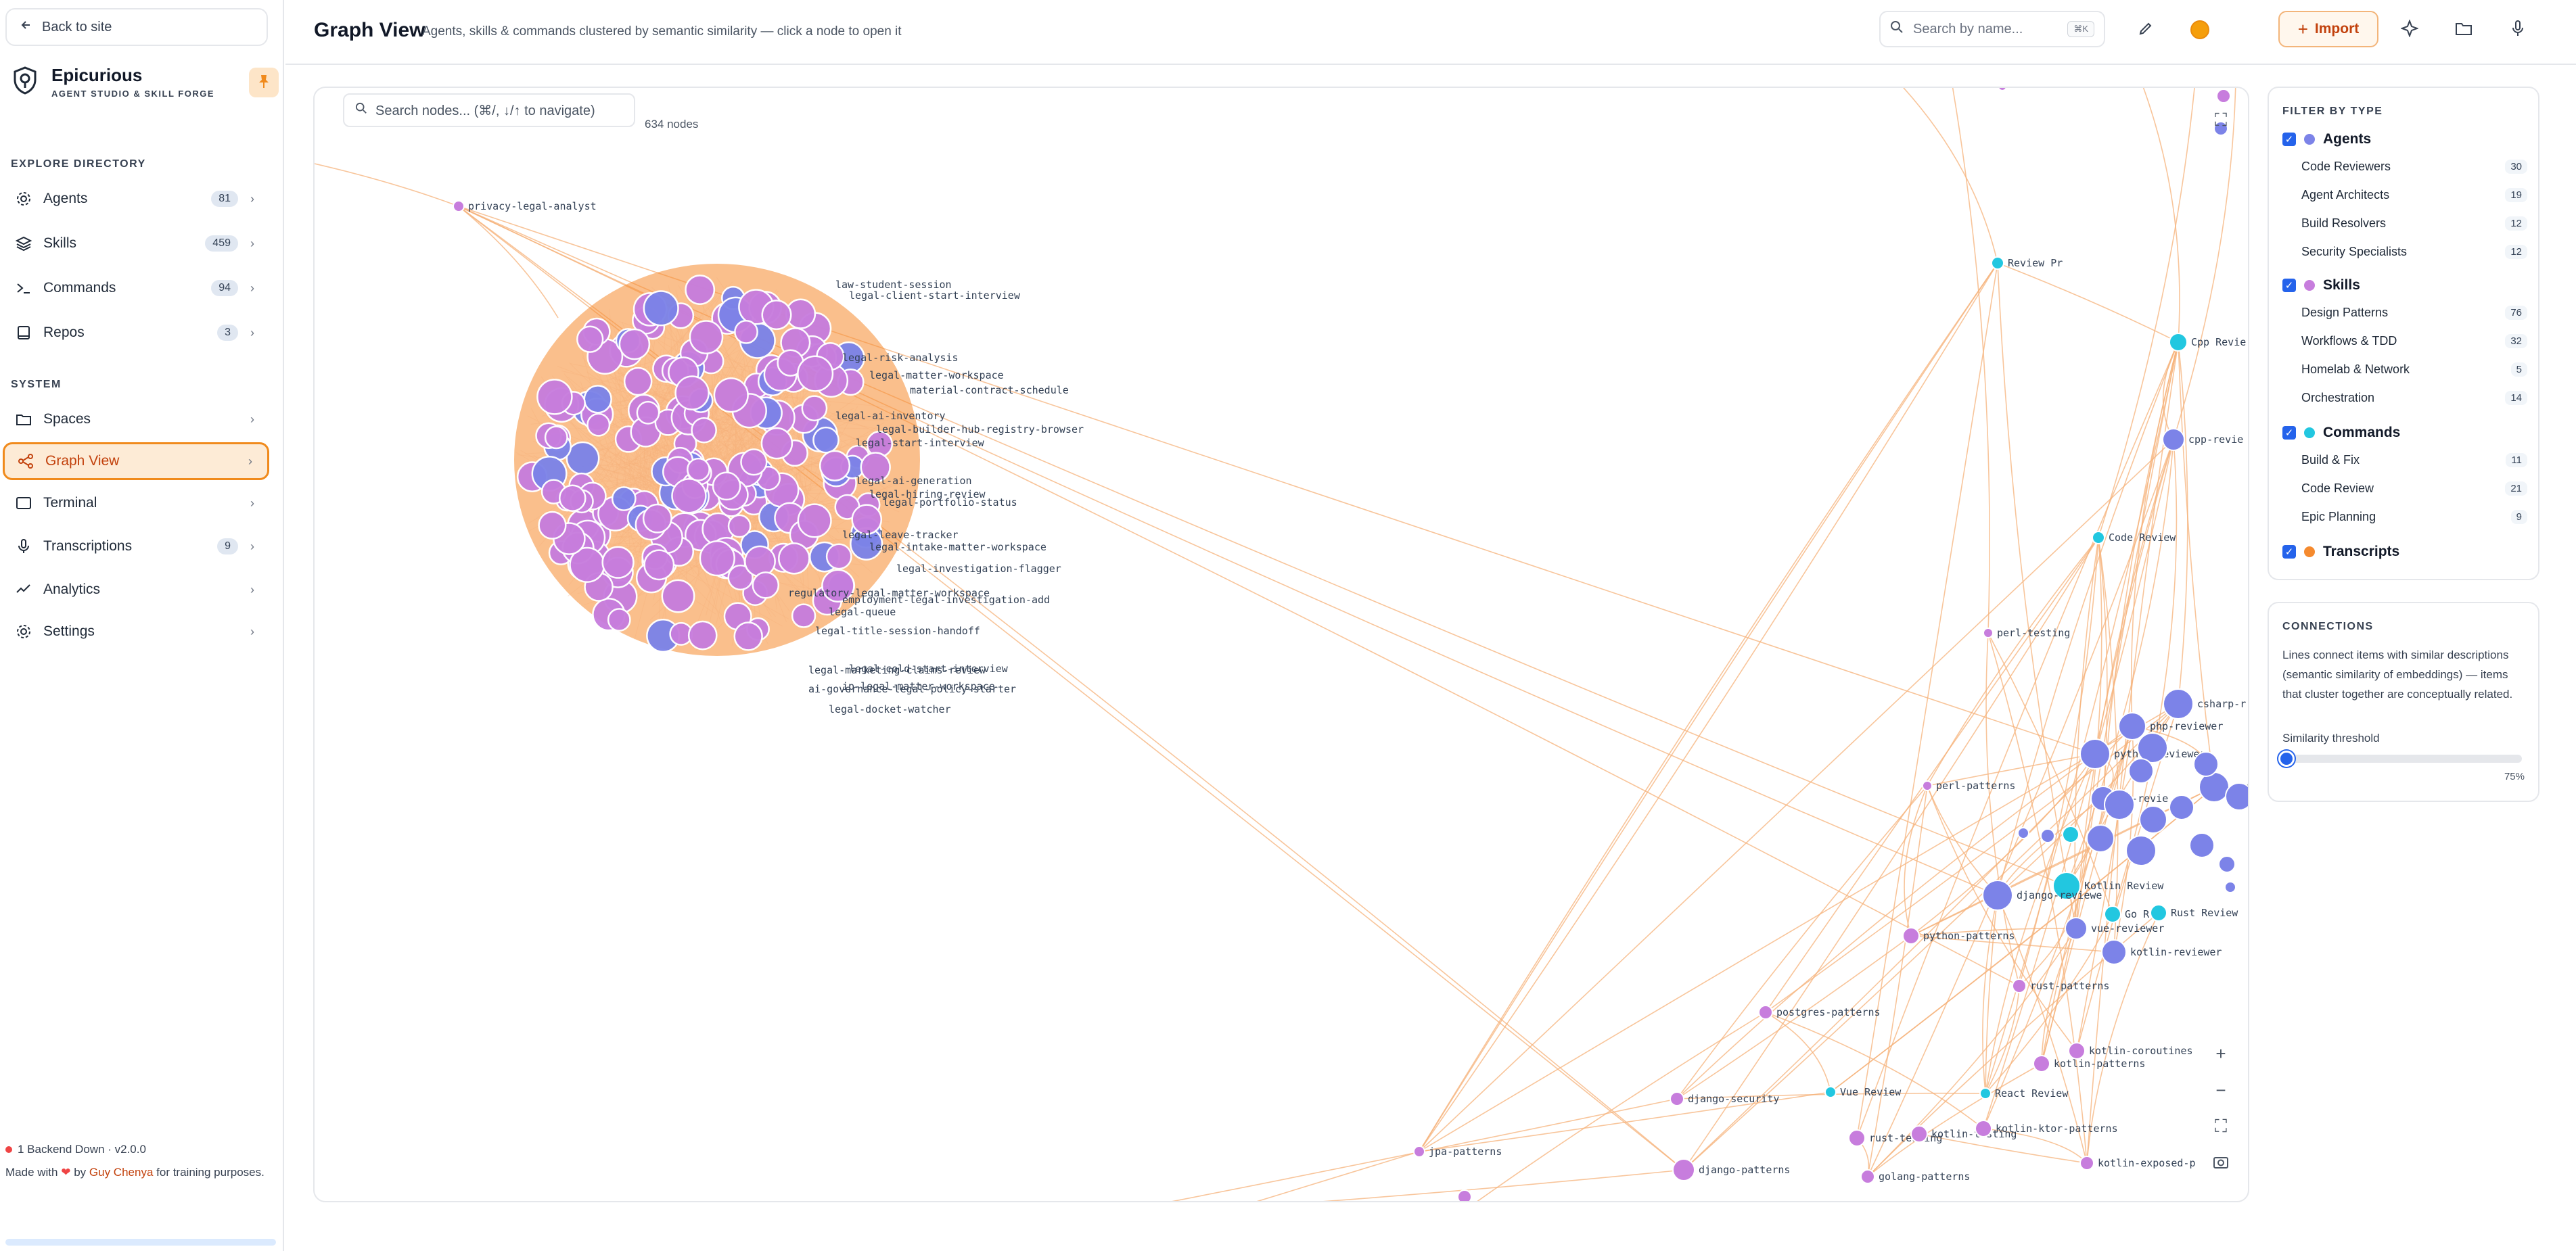  Describe the element at coordinates (2414, 398) in the screenshot. I see `filter-sub-orchestration: Orchestration 14` at that location.